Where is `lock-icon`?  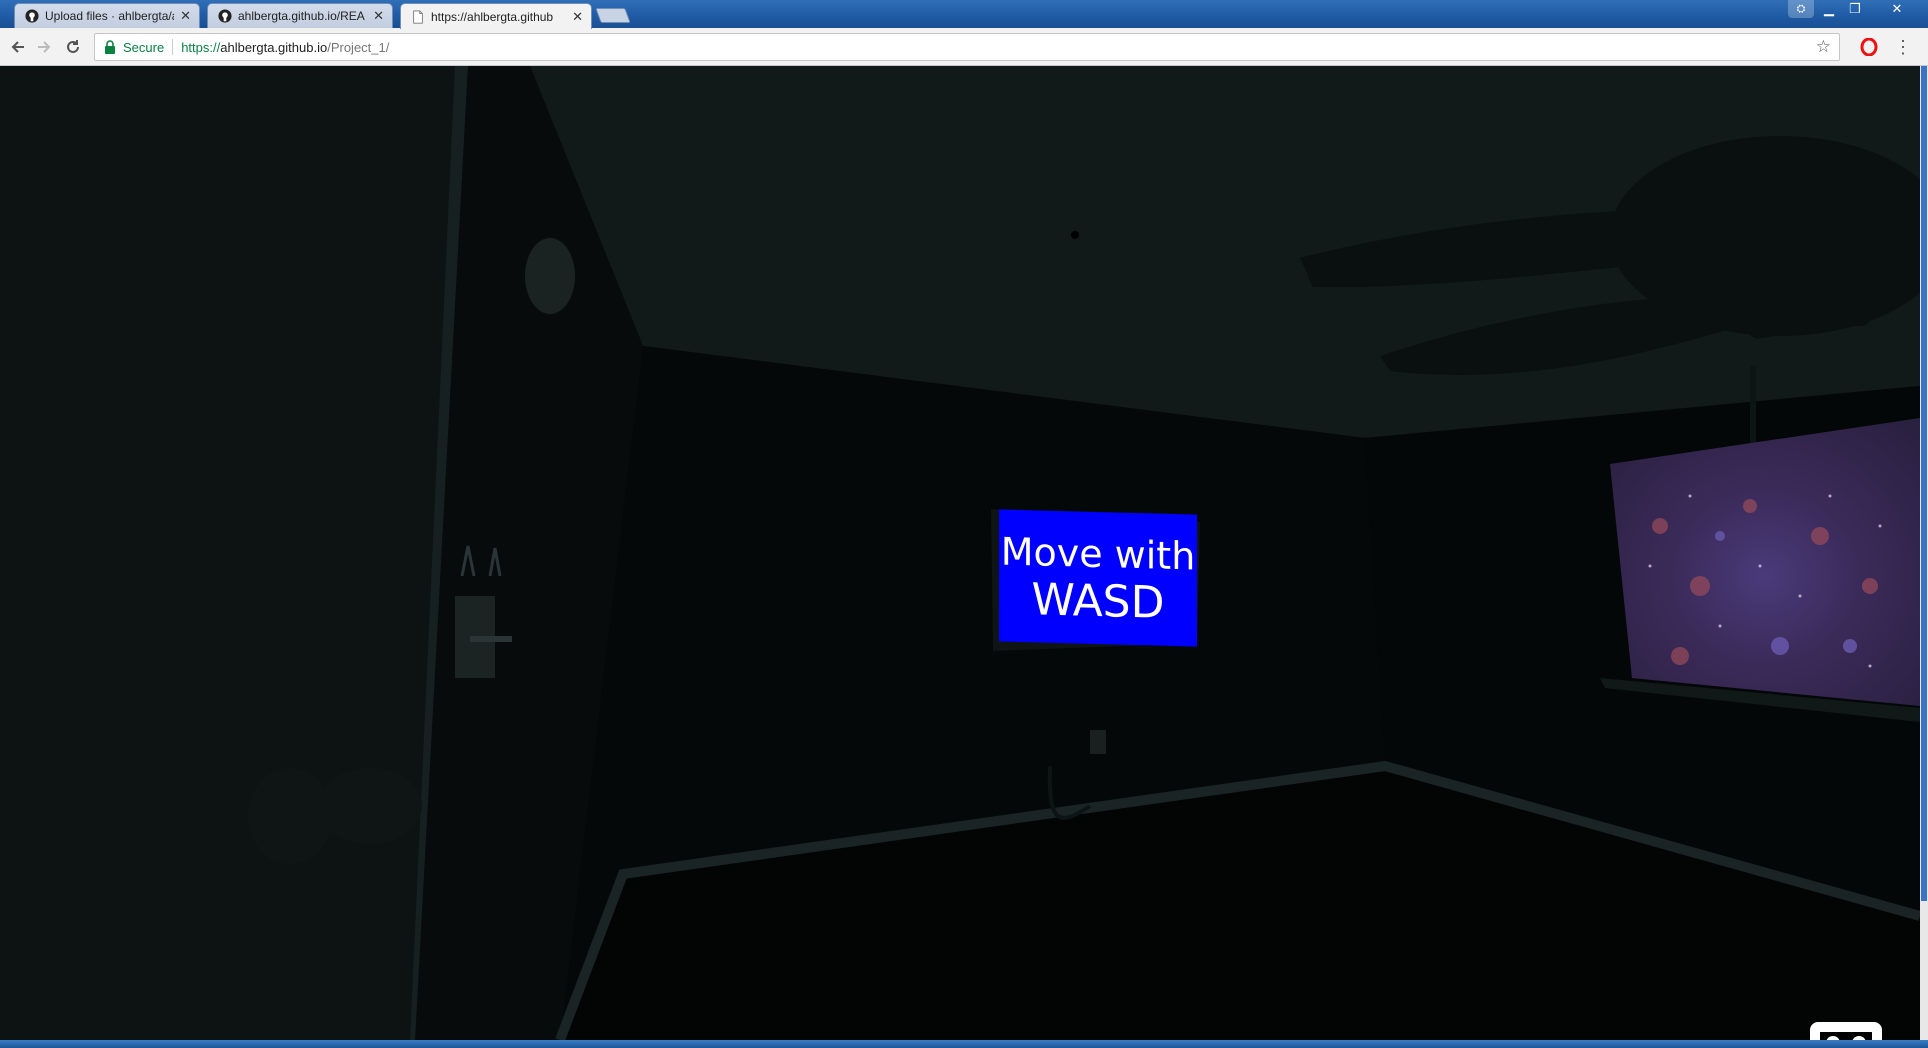
lock-icon is located at coordinates (110, 47).